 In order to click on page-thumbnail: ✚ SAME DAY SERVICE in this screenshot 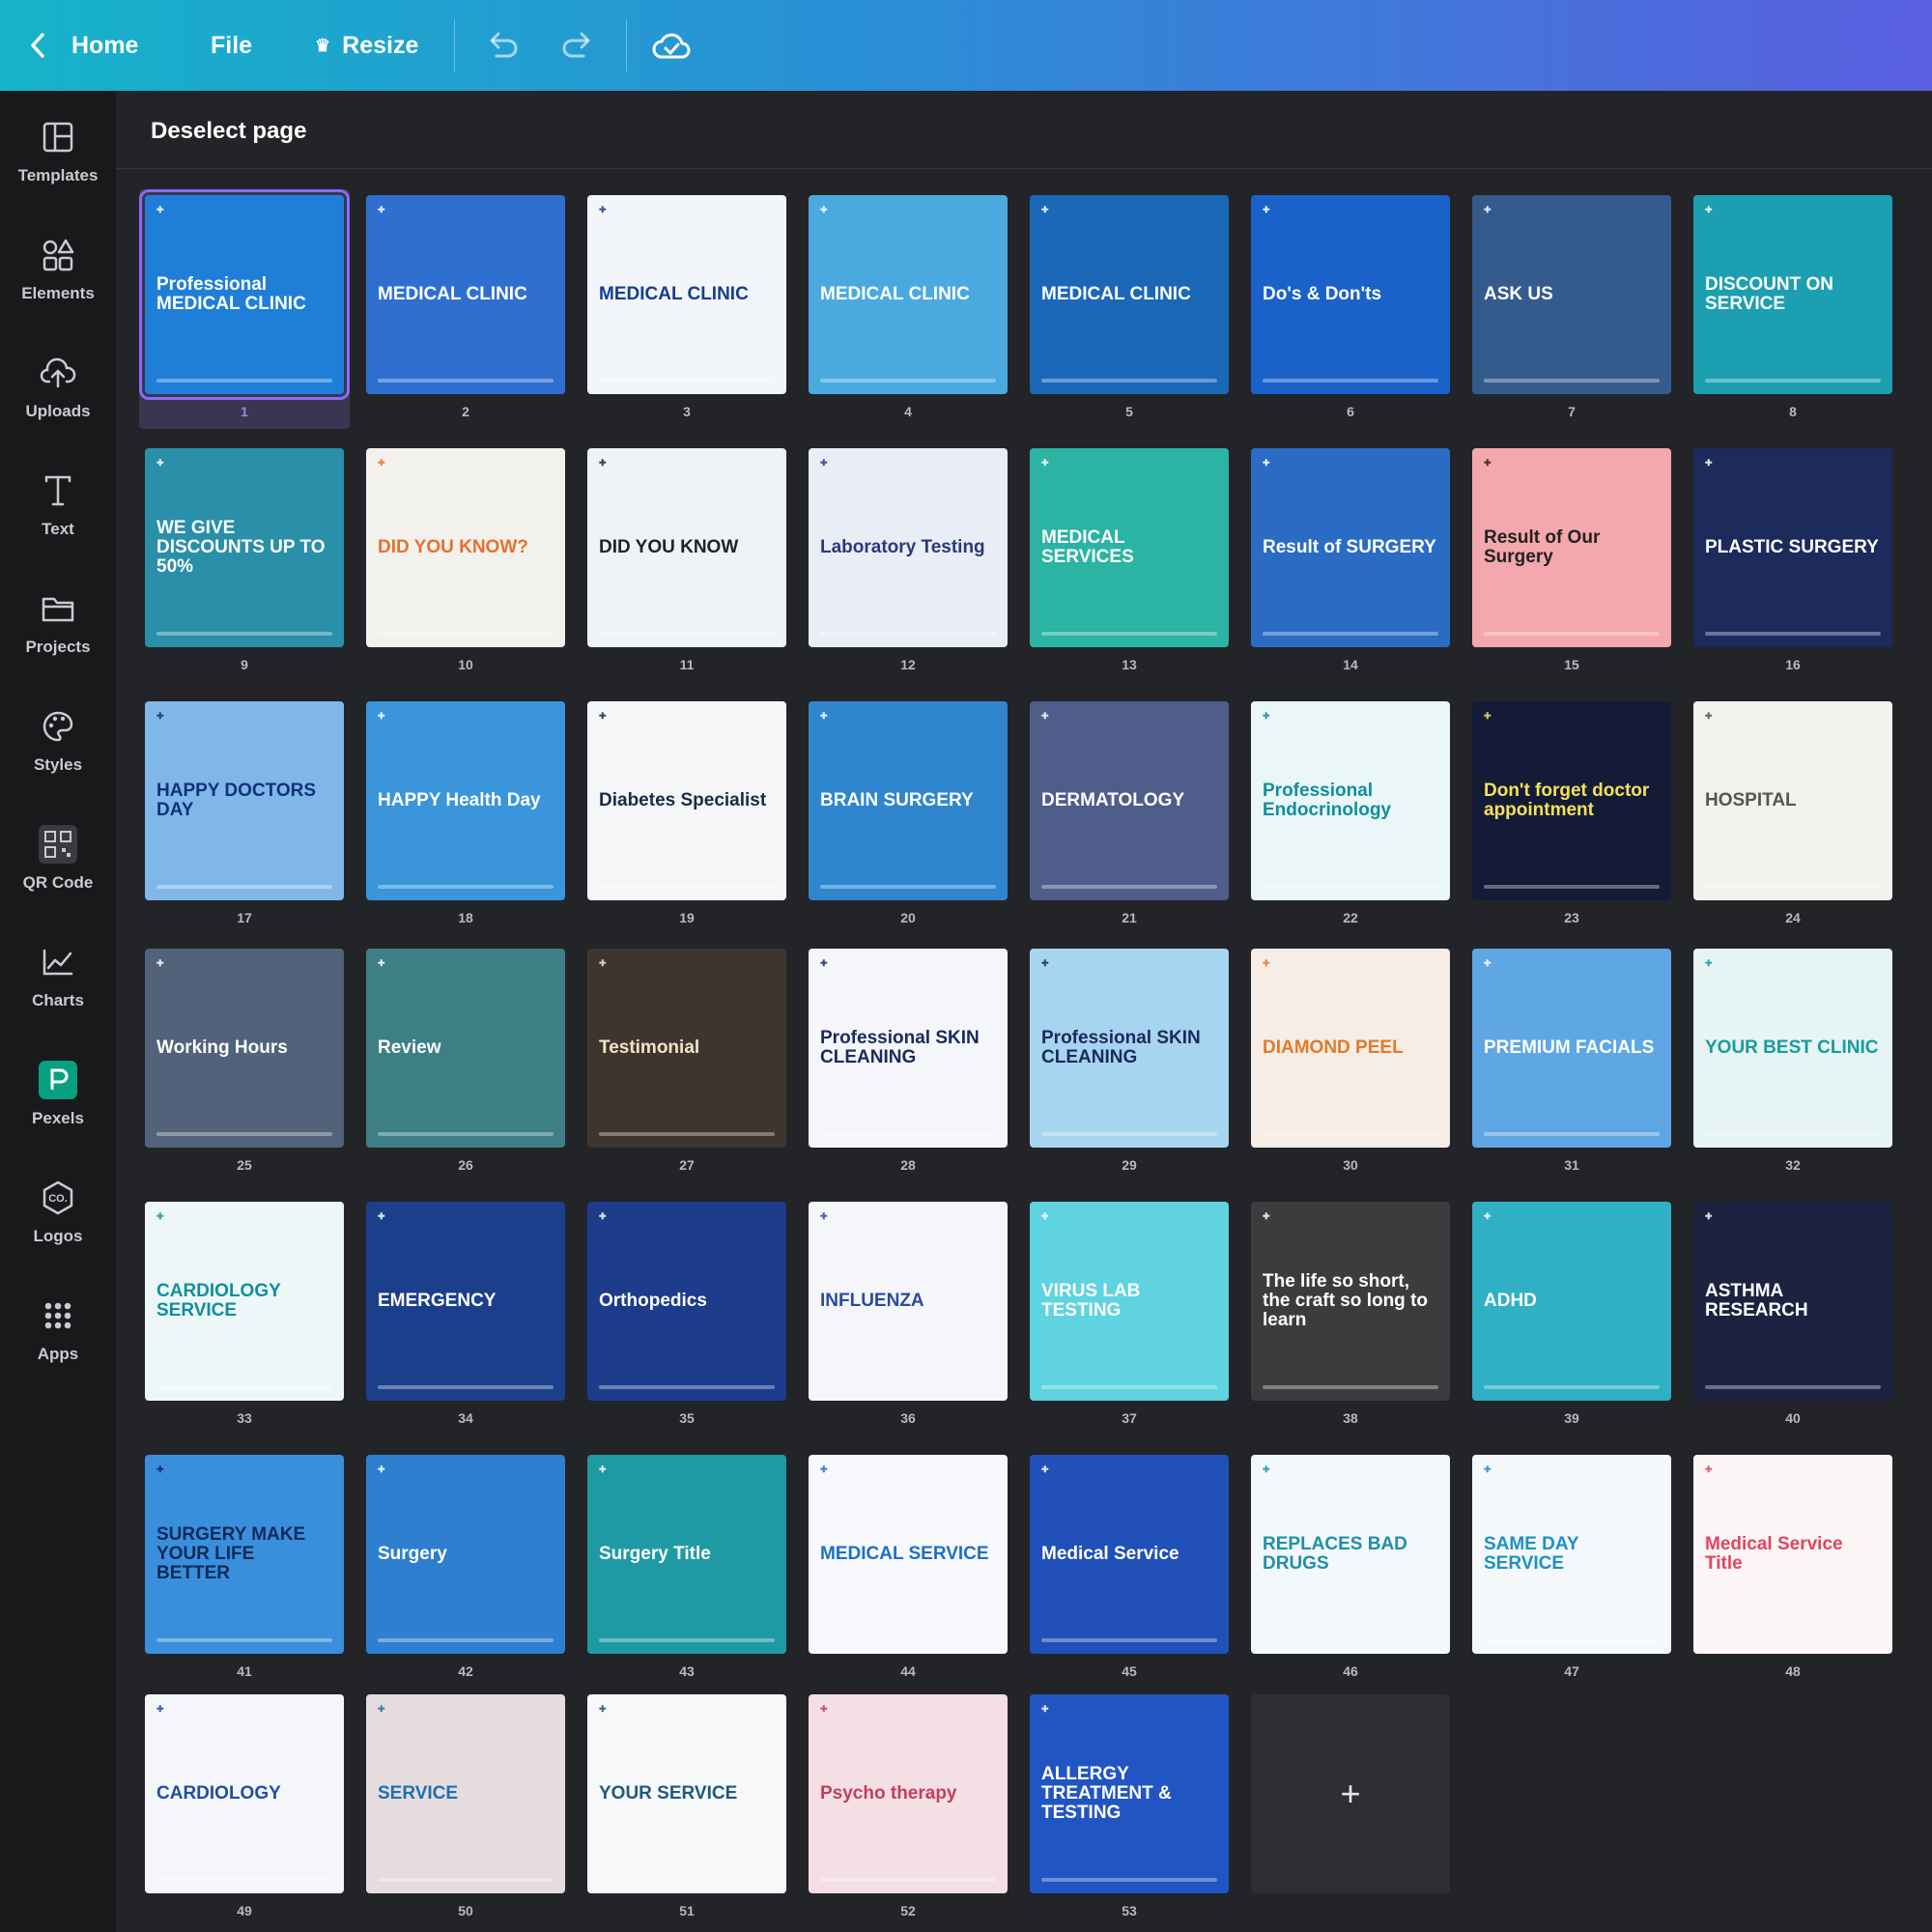, I will do `click(1571, 1554)`.